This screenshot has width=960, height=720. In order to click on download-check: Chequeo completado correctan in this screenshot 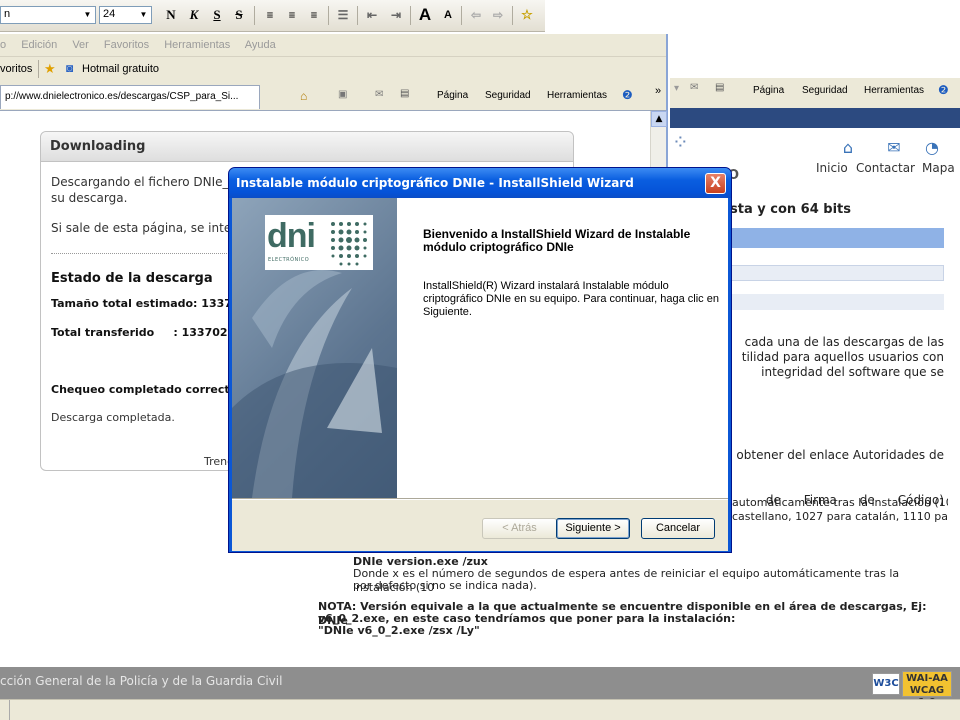, I will do `click(148, 389)`.